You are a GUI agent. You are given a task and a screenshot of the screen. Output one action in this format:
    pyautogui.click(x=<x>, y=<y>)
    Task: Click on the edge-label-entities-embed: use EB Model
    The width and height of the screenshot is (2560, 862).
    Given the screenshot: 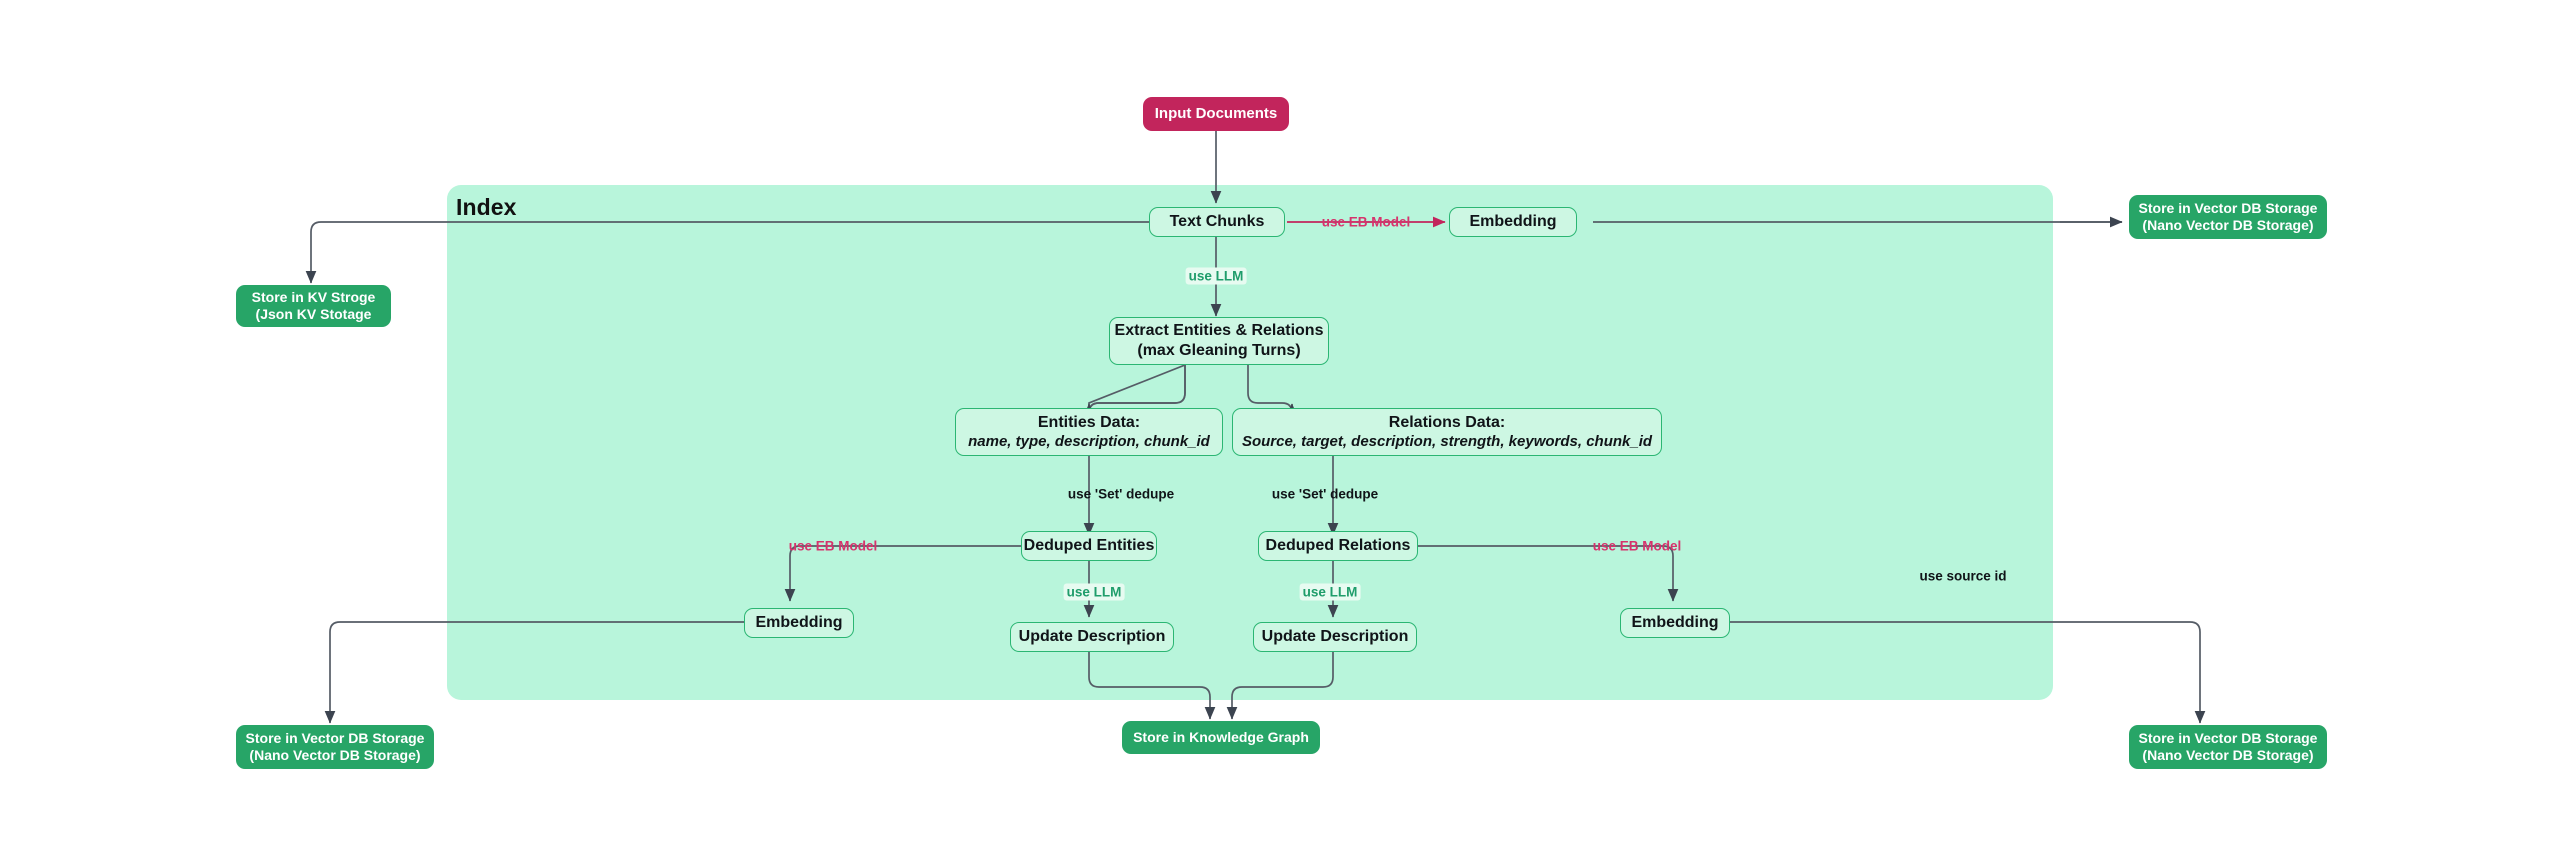 What is the action you would take?
    pyautogui.click(x=833, y=546)
    